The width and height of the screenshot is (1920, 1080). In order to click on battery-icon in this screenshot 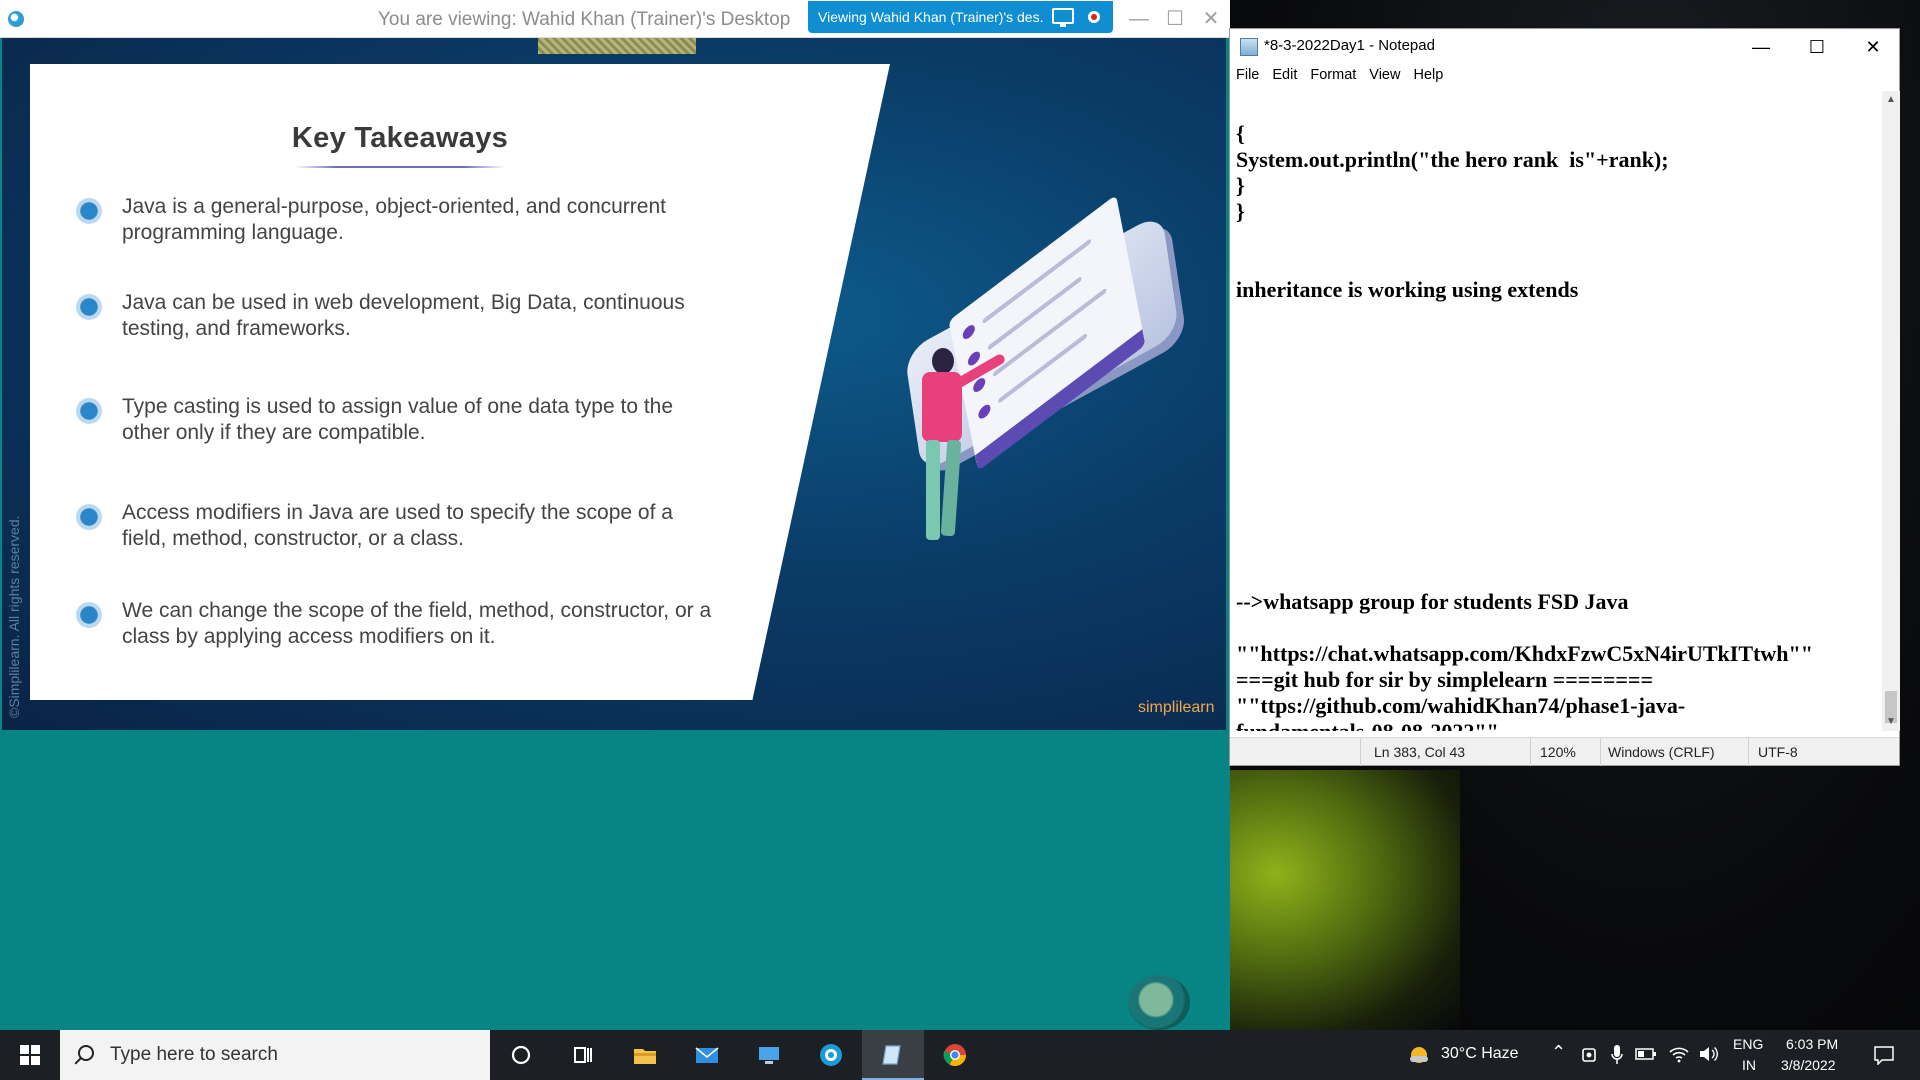, I will do `click(1646, 1054)`.